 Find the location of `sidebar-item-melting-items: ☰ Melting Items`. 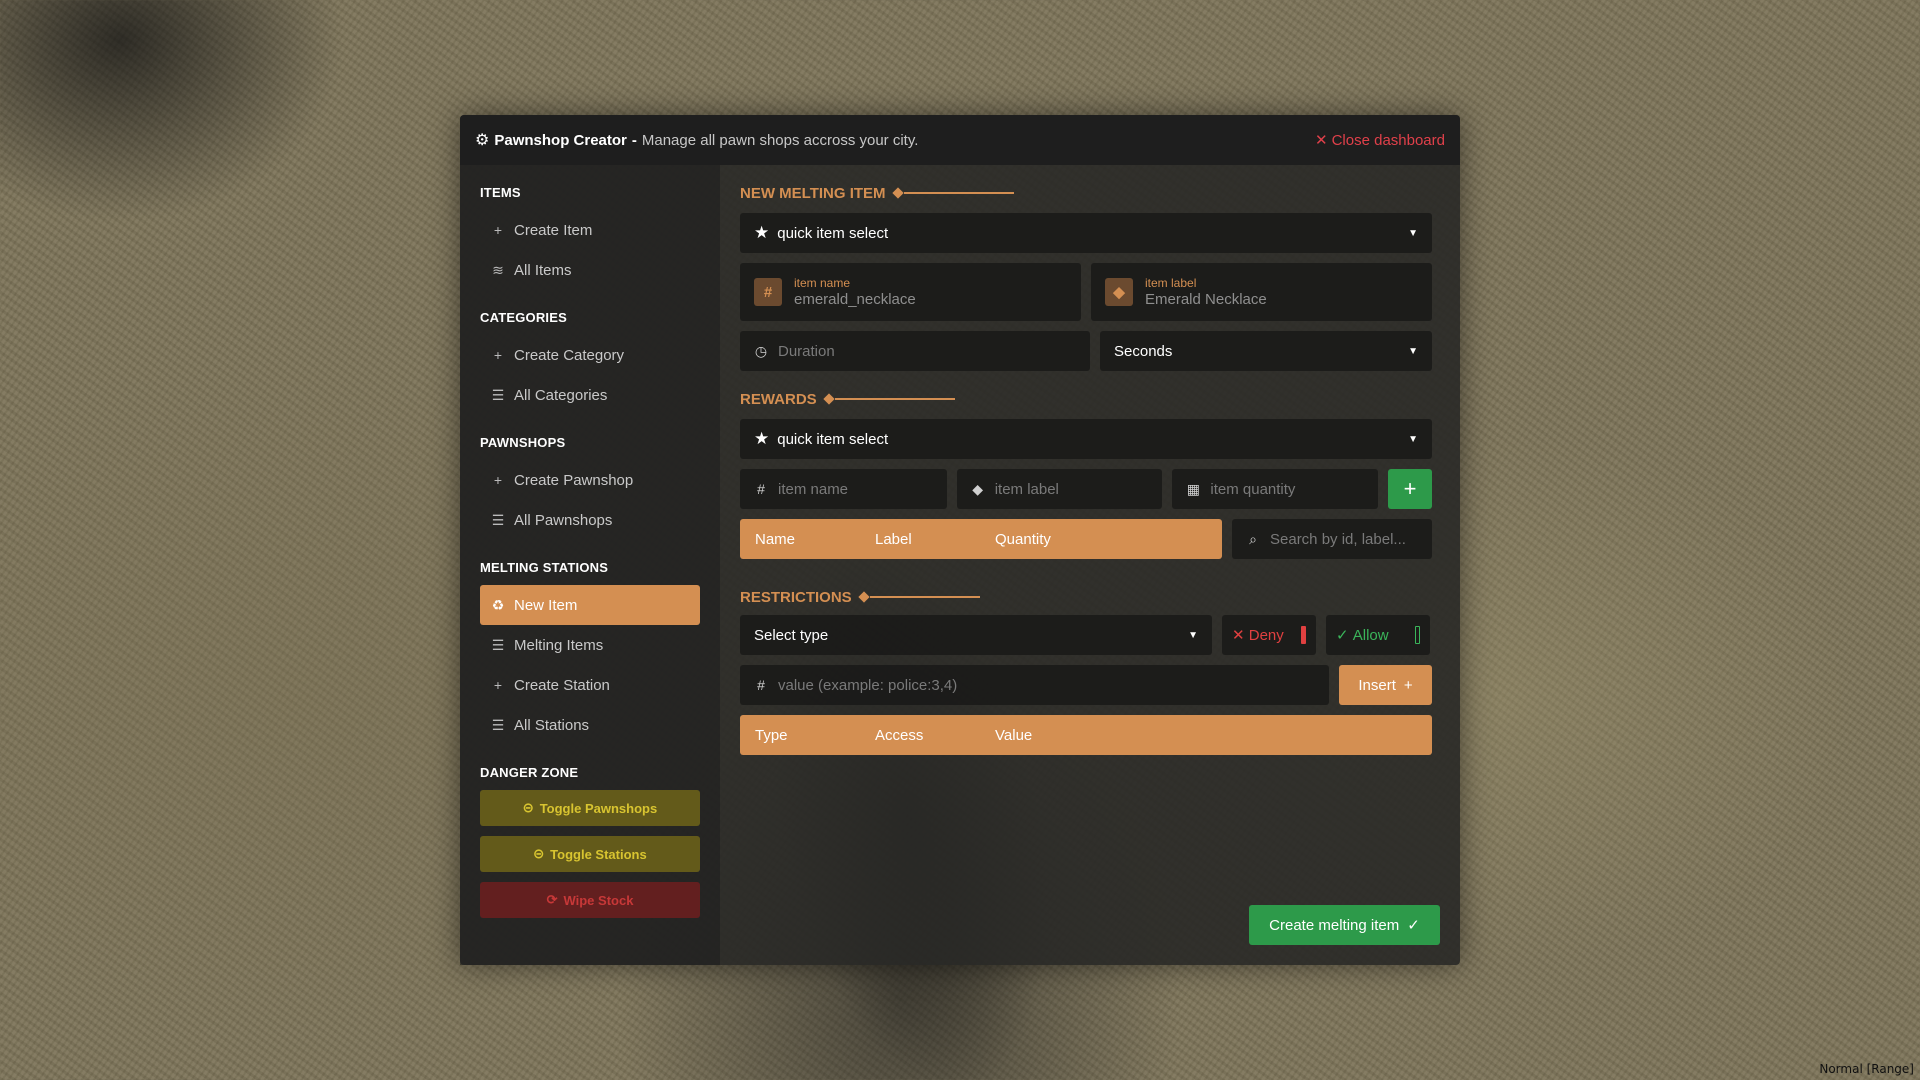

sidebar-item-melting-items: ☰ Melting Items is located at coordinates (590, 645).